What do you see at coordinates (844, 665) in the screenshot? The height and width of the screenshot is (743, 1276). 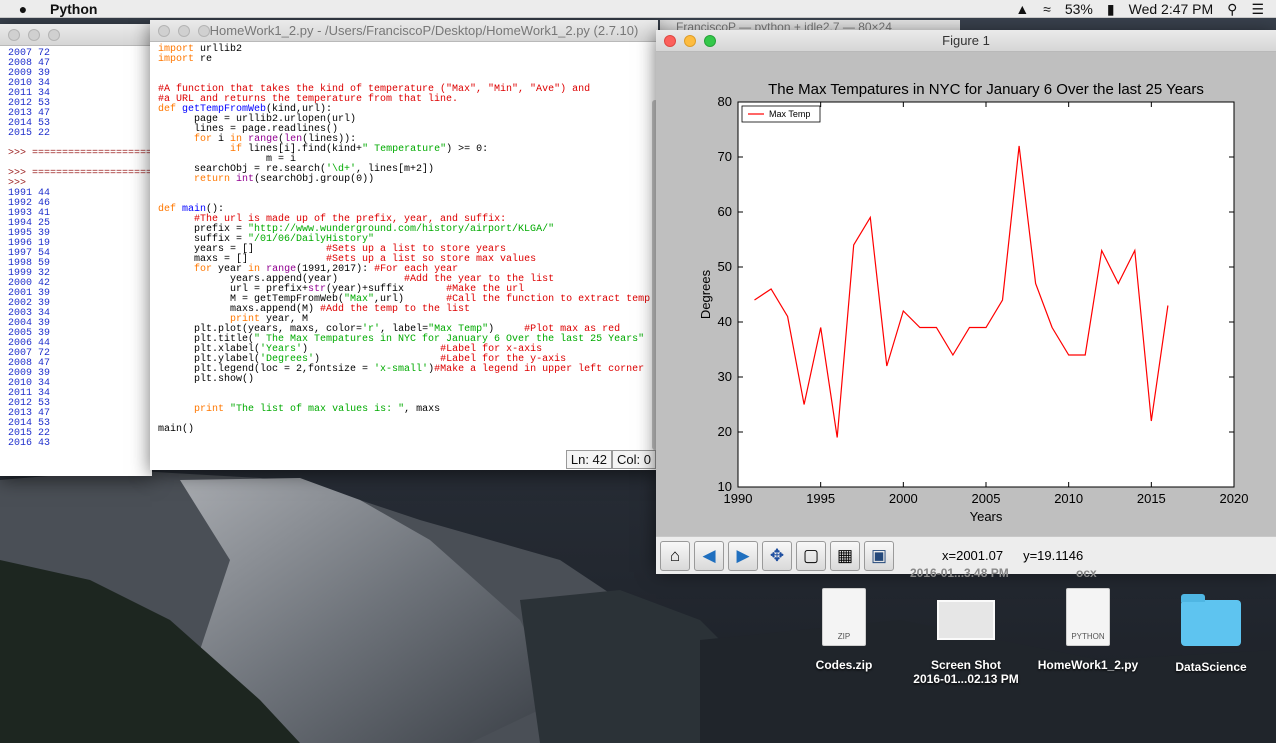 I see `desktop-icon-label: Codes.zip` at bounding box center [844, 665].